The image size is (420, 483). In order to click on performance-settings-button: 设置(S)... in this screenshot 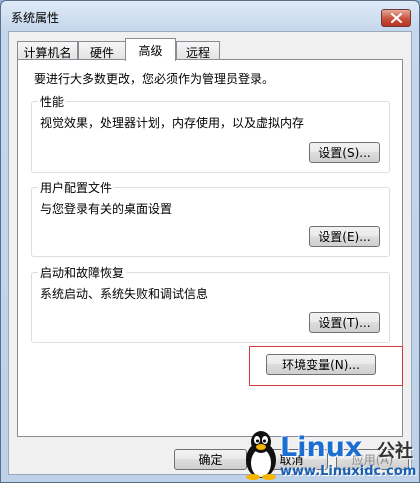, I will do `click(344, 152)`.